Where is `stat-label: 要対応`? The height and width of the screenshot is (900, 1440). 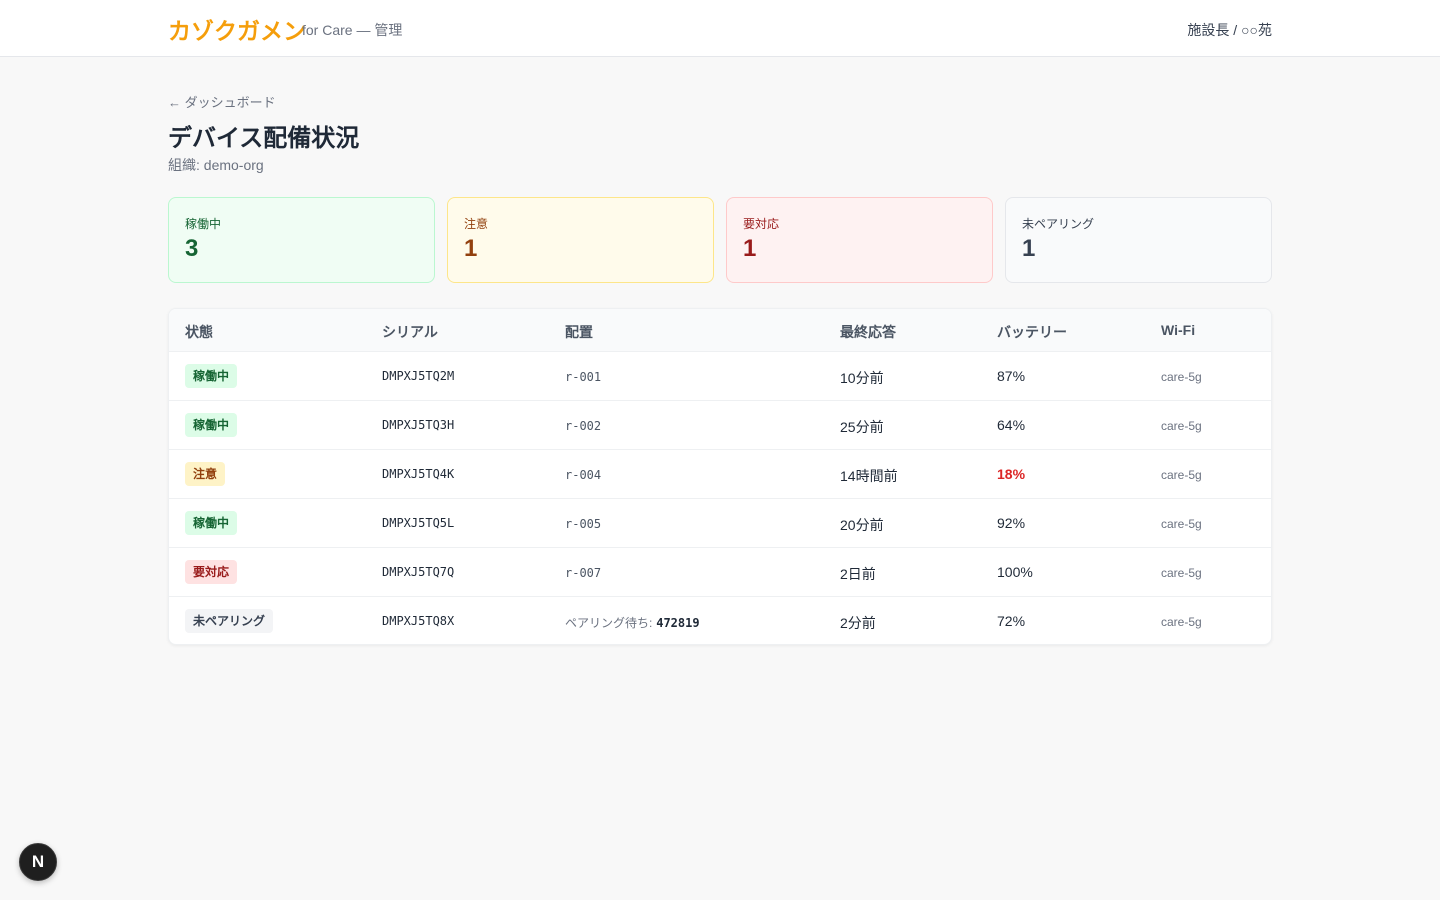
stat-label: 要対応 is located at coordinates (761, 224).